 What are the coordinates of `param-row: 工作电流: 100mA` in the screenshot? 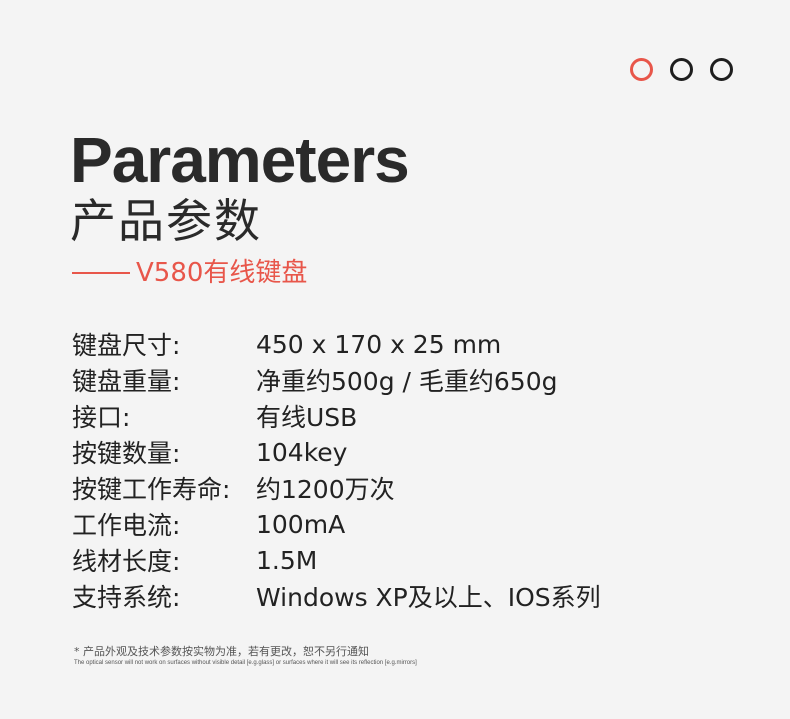 It's located at (392, 524).